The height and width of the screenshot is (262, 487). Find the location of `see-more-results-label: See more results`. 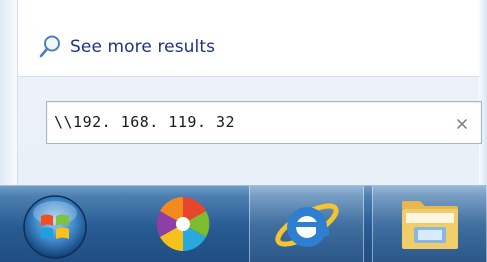

see-more-results-label: See more results is located at coordinates (143, 47).